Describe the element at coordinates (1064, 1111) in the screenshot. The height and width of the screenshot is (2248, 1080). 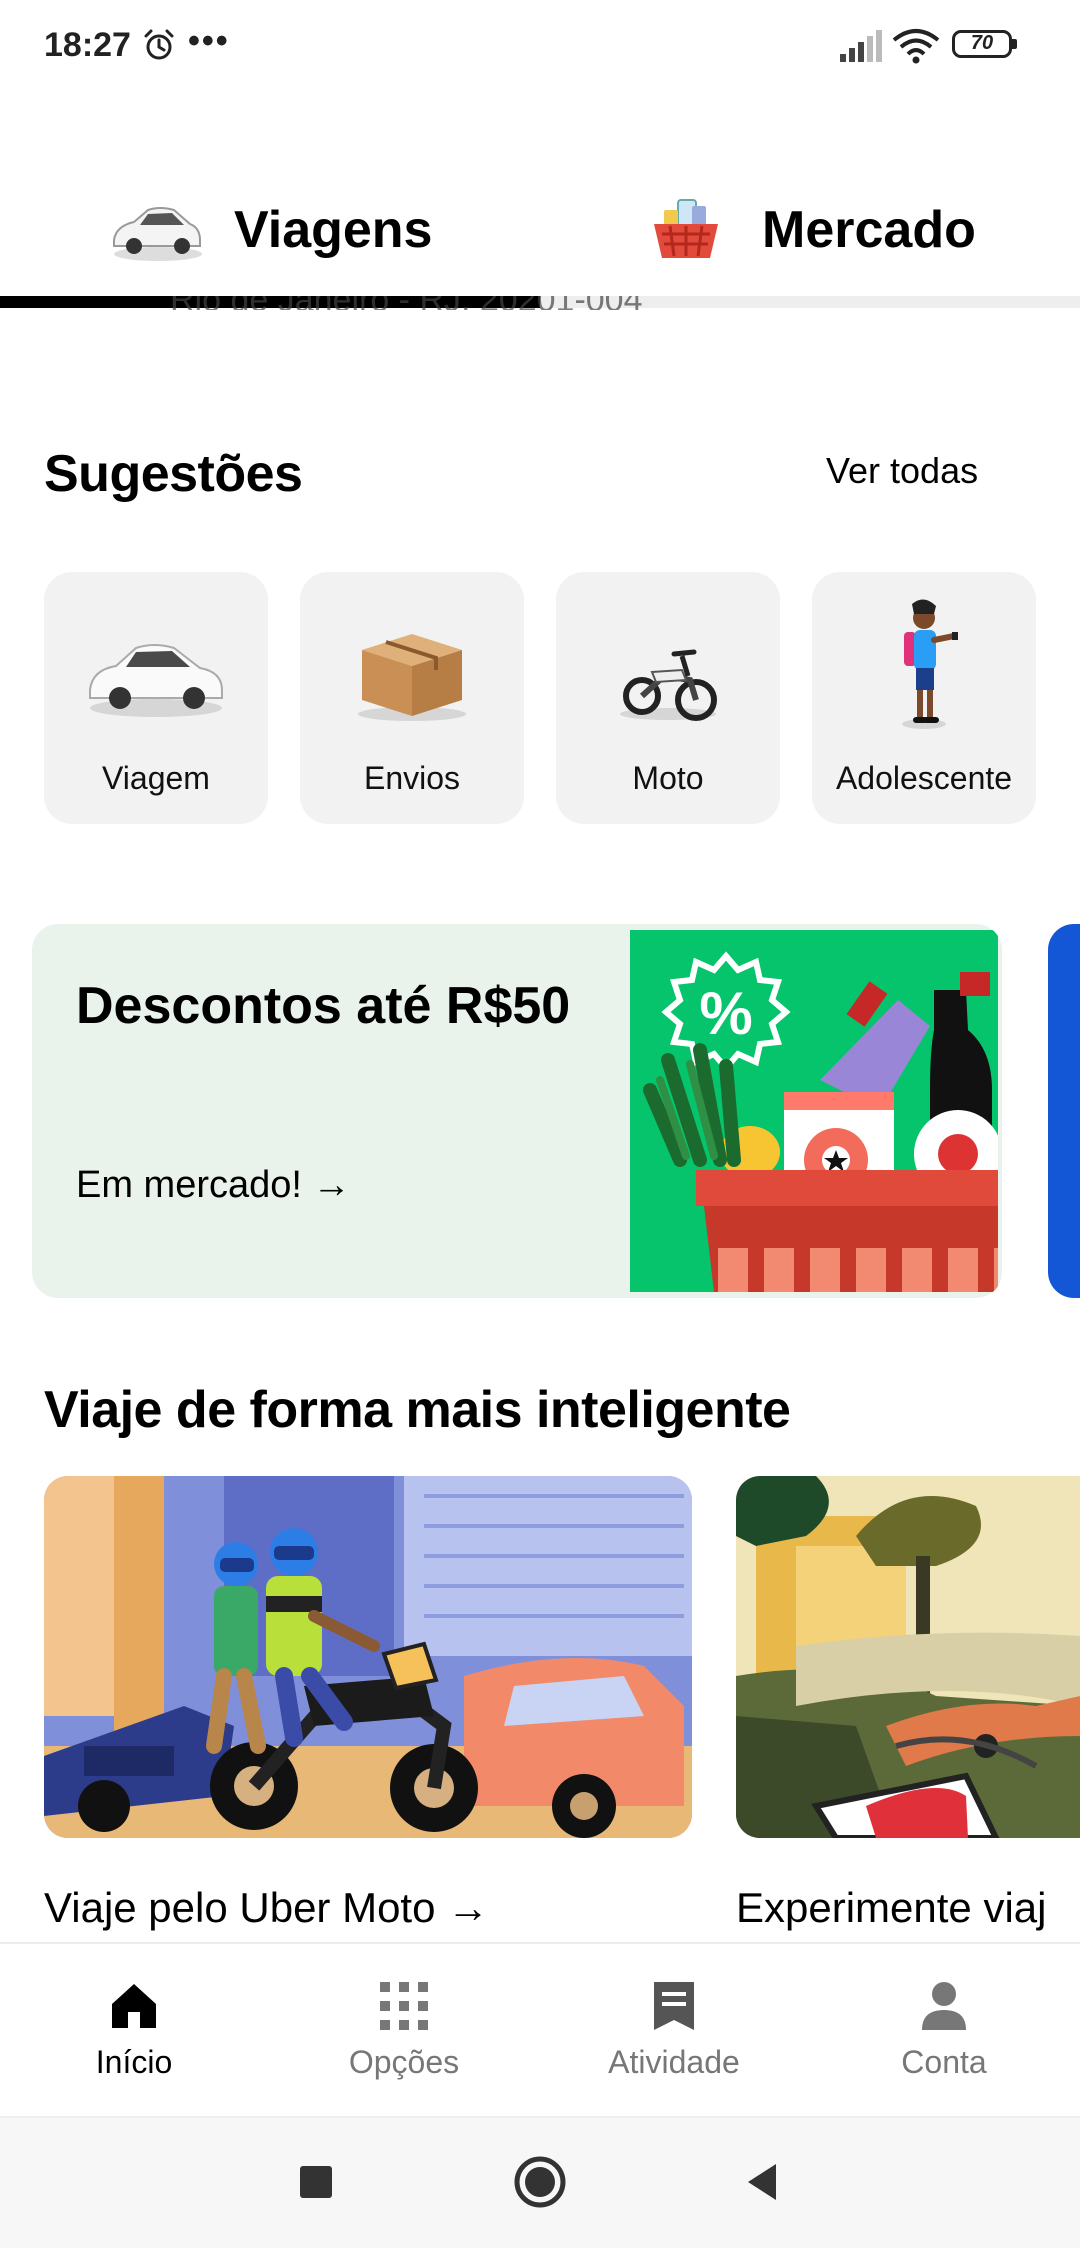
I see `next-promo-card` at that location.